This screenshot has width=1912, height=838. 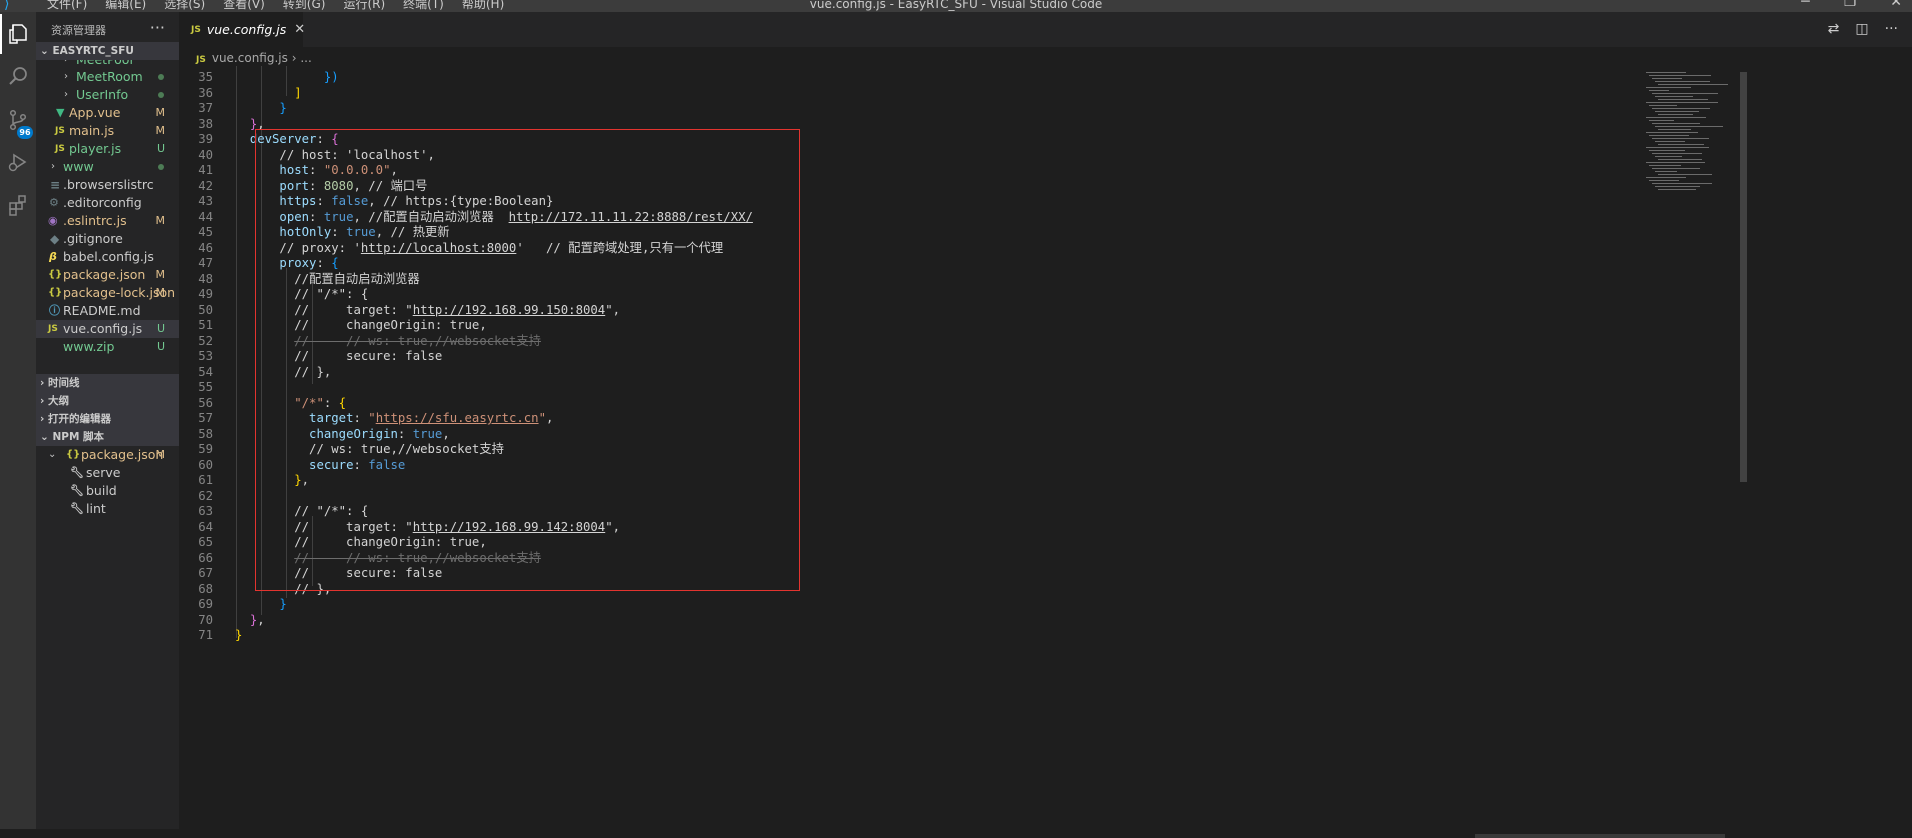 What do you see at coordinates (107, 437) in the screenshot?
I see `npm-scripts-section-header: ⌄ NPM 脚本` at bounding box center [107, 437].